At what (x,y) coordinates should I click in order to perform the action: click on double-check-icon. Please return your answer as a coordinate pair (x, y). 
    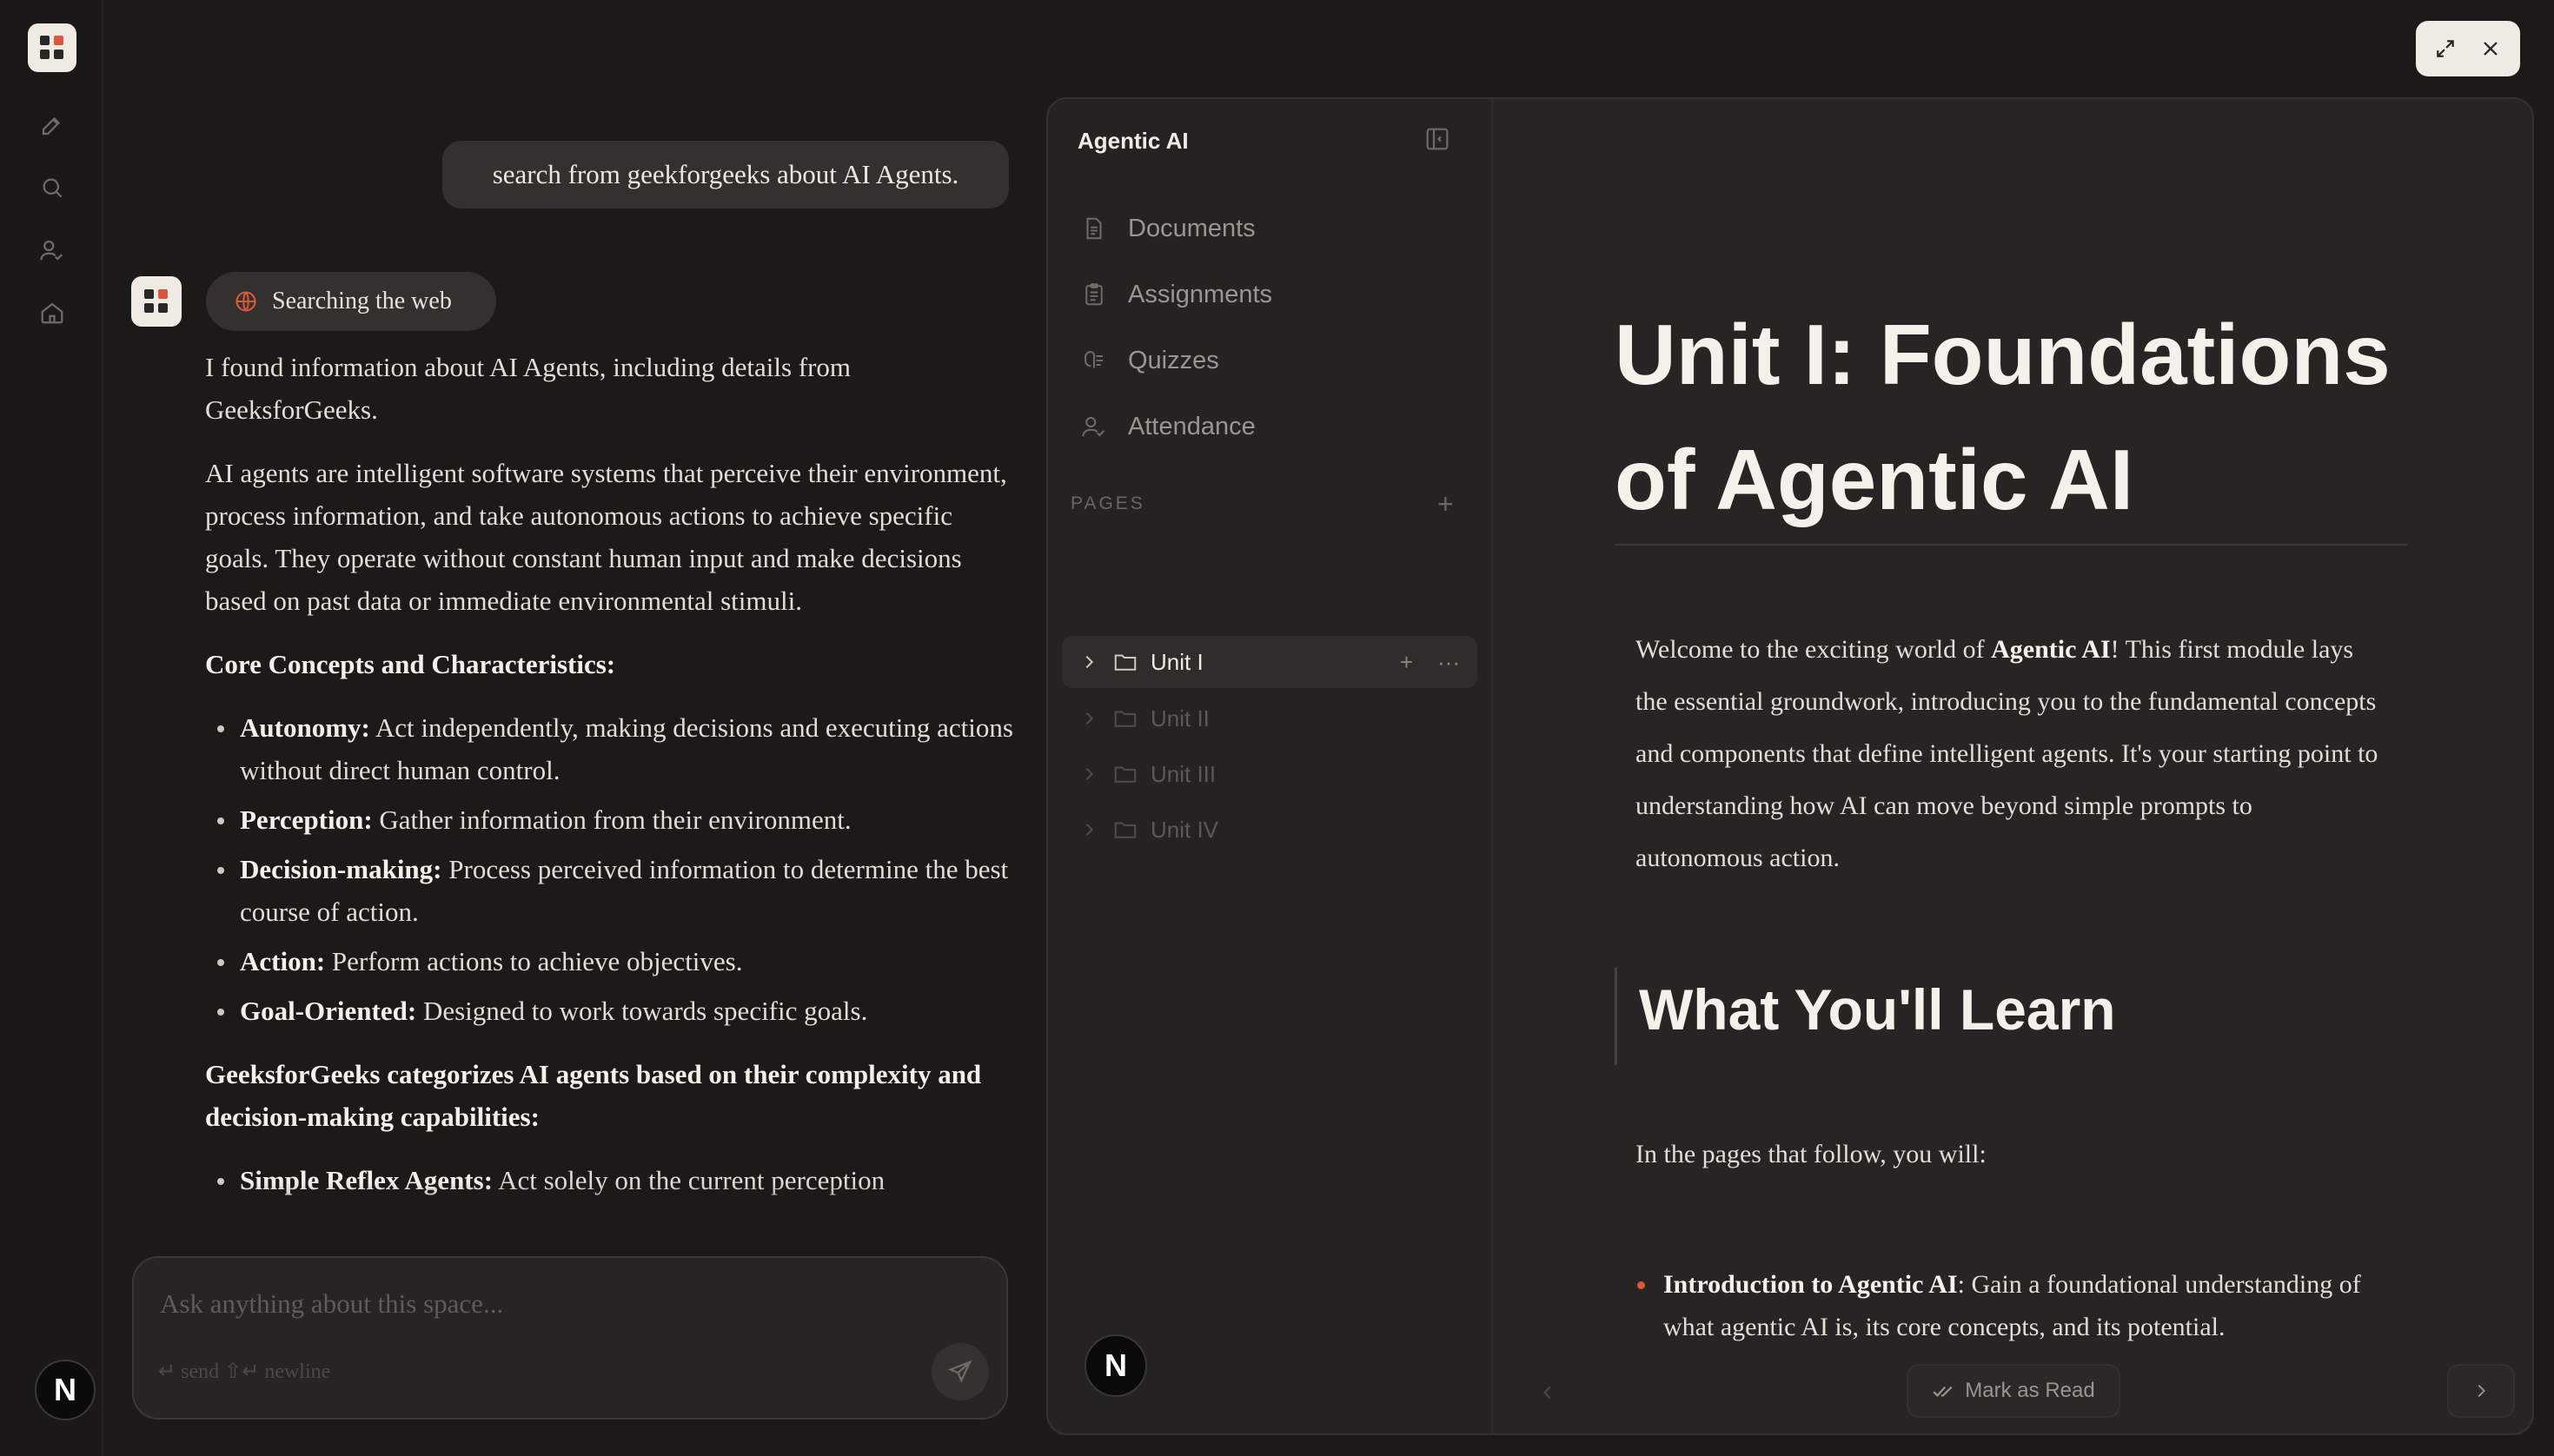
    Looking at the image, I should click on (1943, 1391).